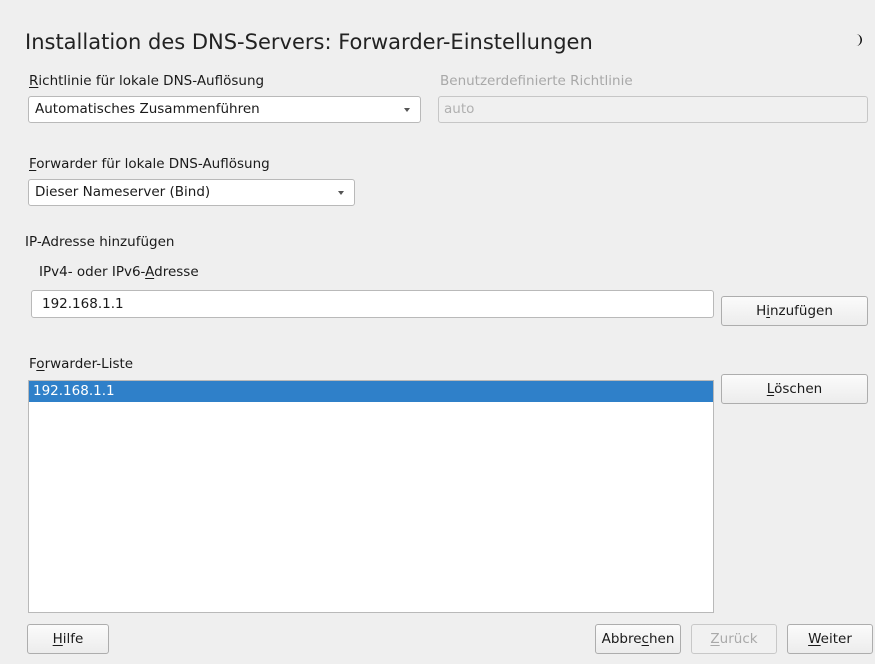  Describe the element at coordinates (151, 81) in the screenshot. I see `policy-label-text: ichtlinie für lokale DNS-Auflösung` at that location.